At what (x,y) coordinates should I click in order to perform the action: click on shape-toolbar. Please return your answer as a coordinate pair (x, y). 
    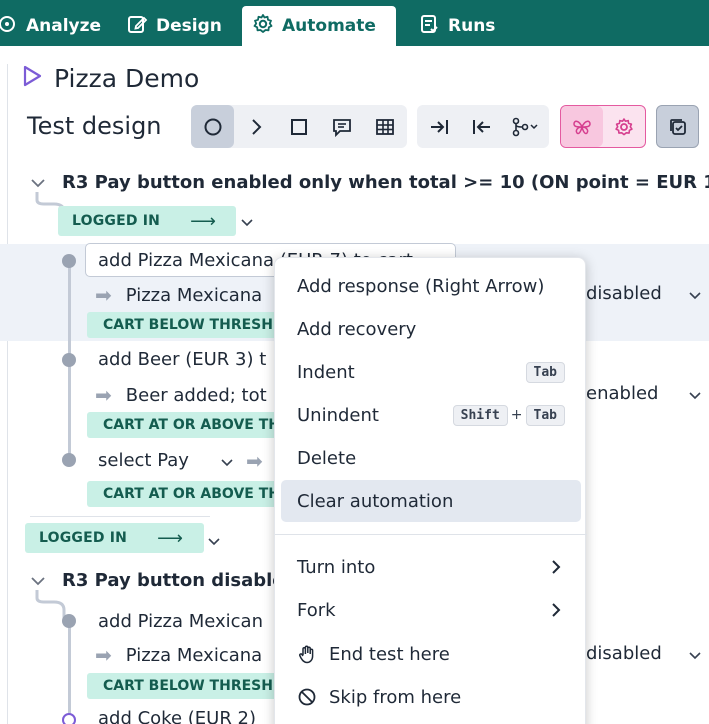
    Looking at the image, I should click on (299, 126).